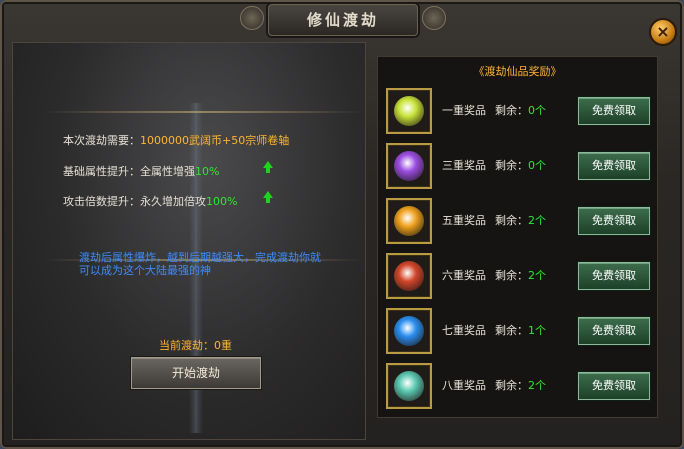 The image size is (684, 449). What do you see at coordinates (252, 18) in the screenshot?
I see `ornament-left-icon` at bounding box center [252, 18].